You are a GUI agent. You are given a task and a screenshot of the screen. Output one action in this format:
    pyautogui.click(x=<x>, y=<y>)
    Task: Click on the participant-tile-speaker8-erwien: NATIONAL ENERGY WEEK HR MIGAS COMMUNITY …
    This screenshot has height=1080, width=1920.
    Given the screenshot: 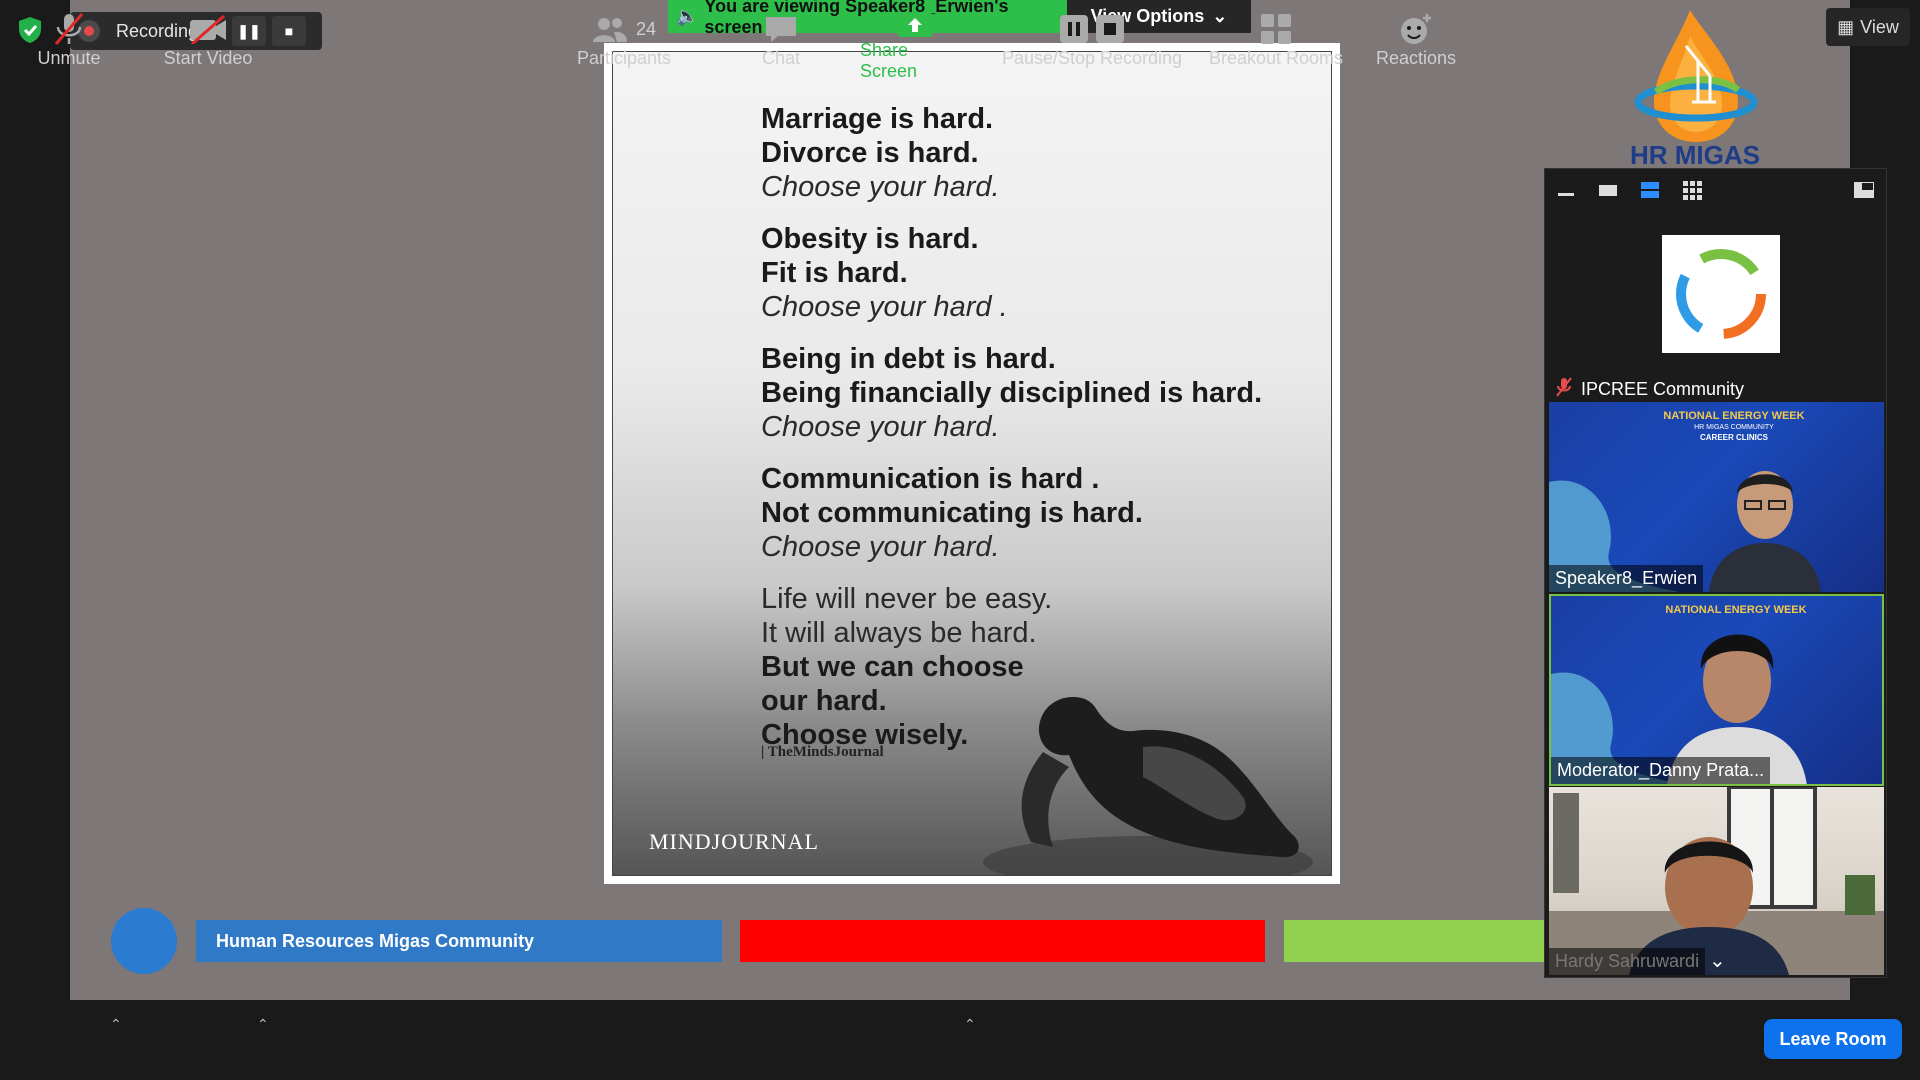 What is the action you would take?
    pyautogui.click(x=1716, y=497)
    